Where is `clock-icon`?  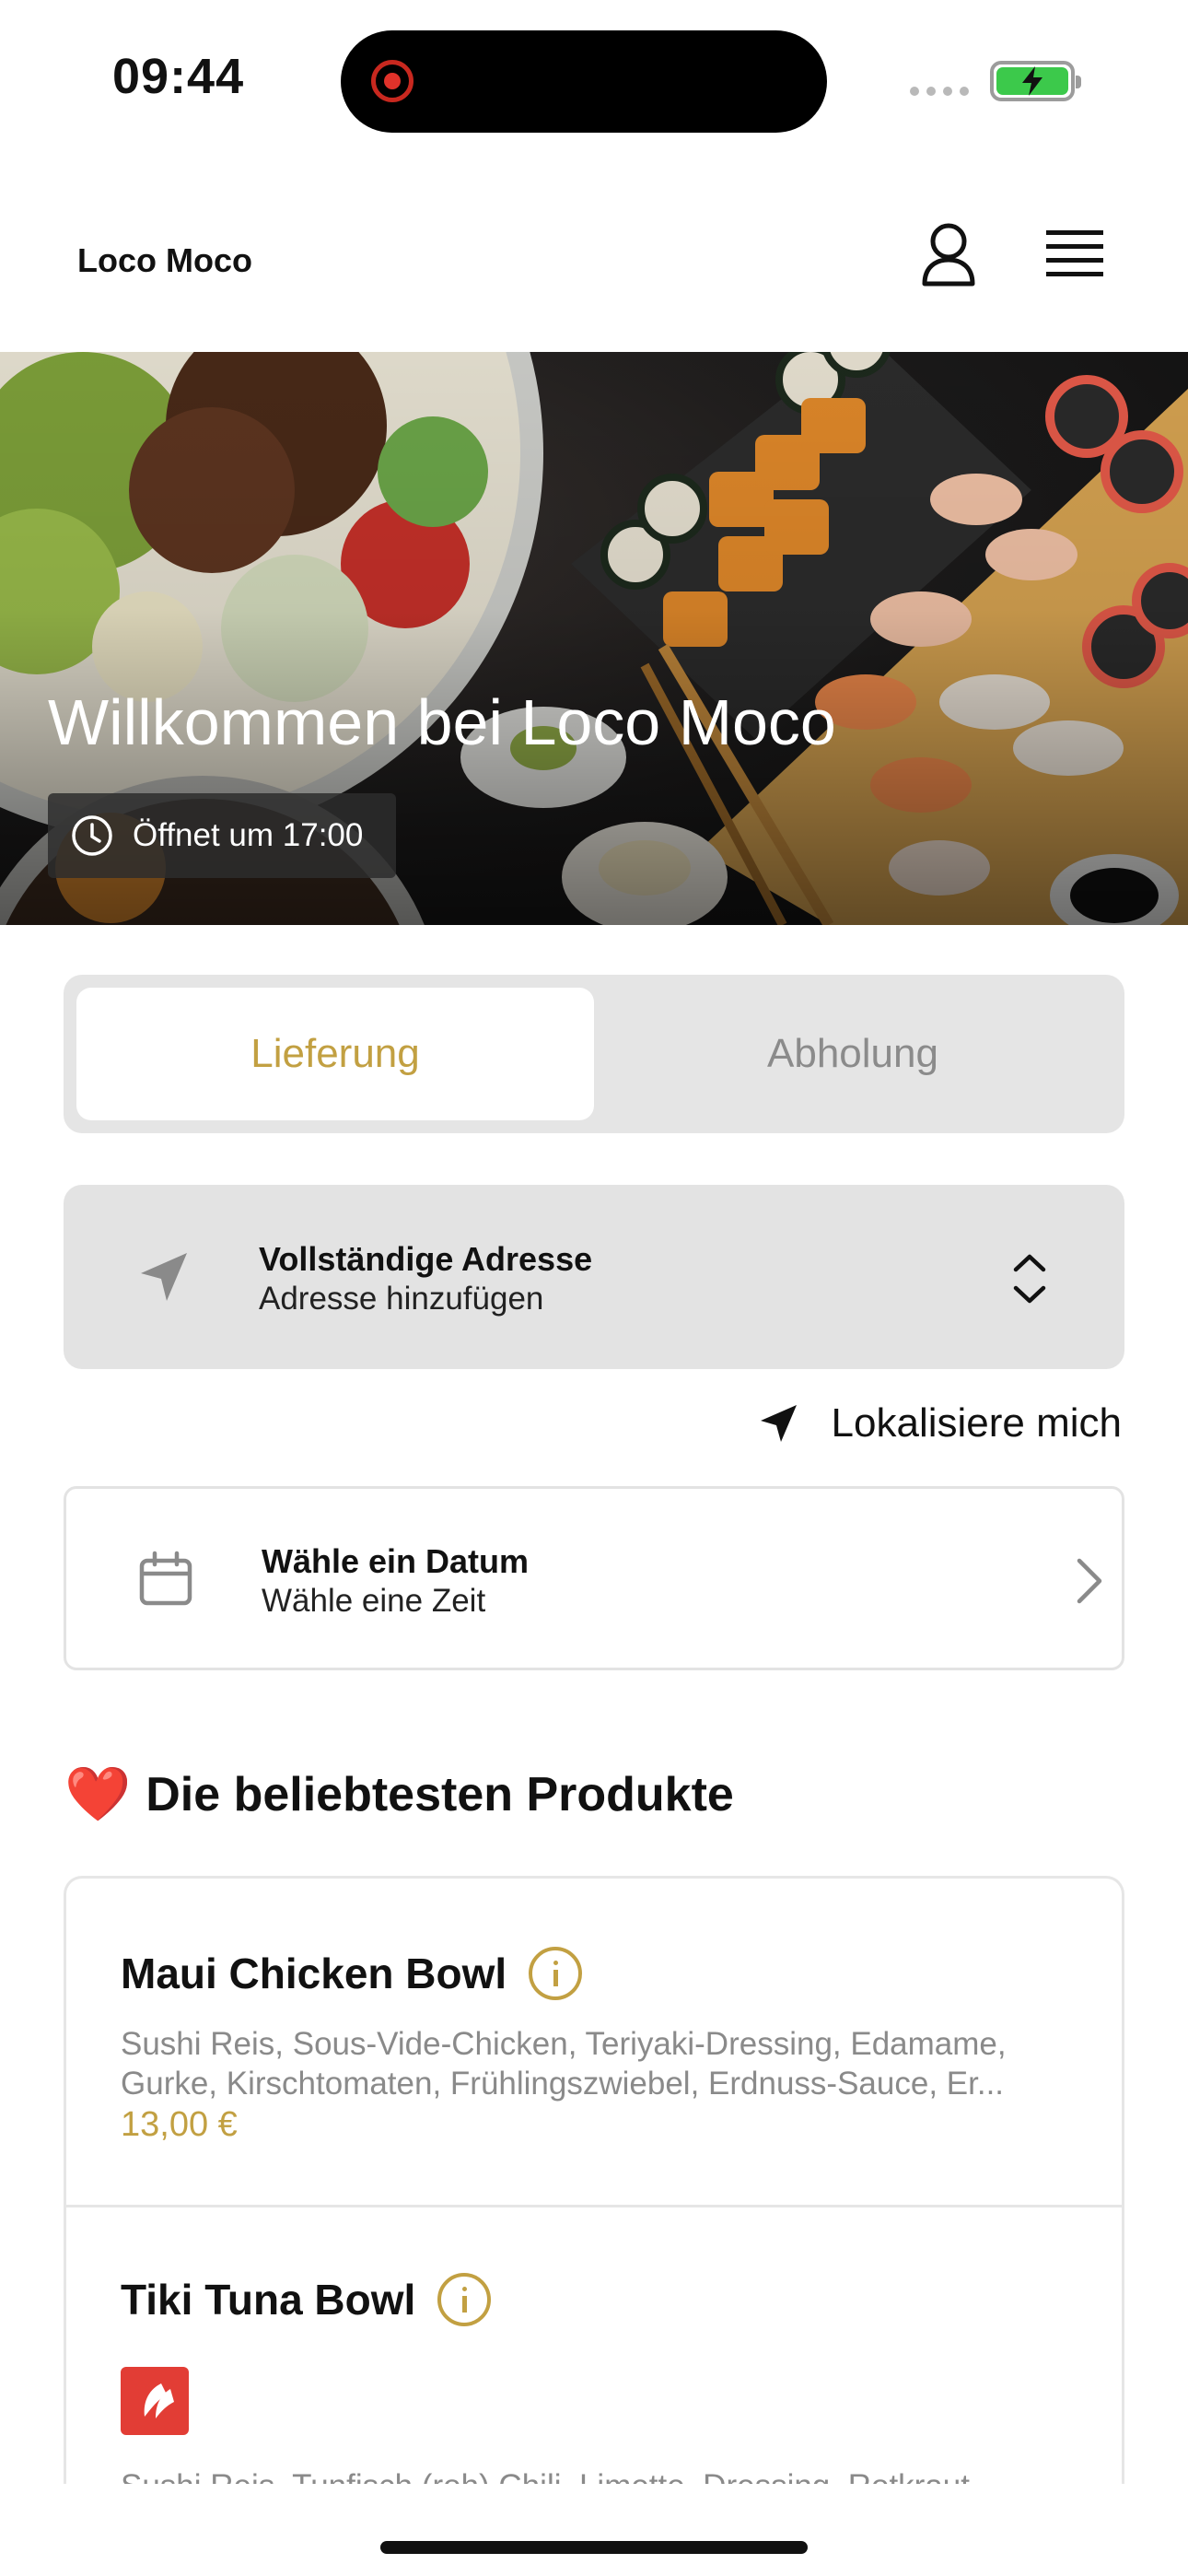
clock-icon is located at coordinates (92, 835).